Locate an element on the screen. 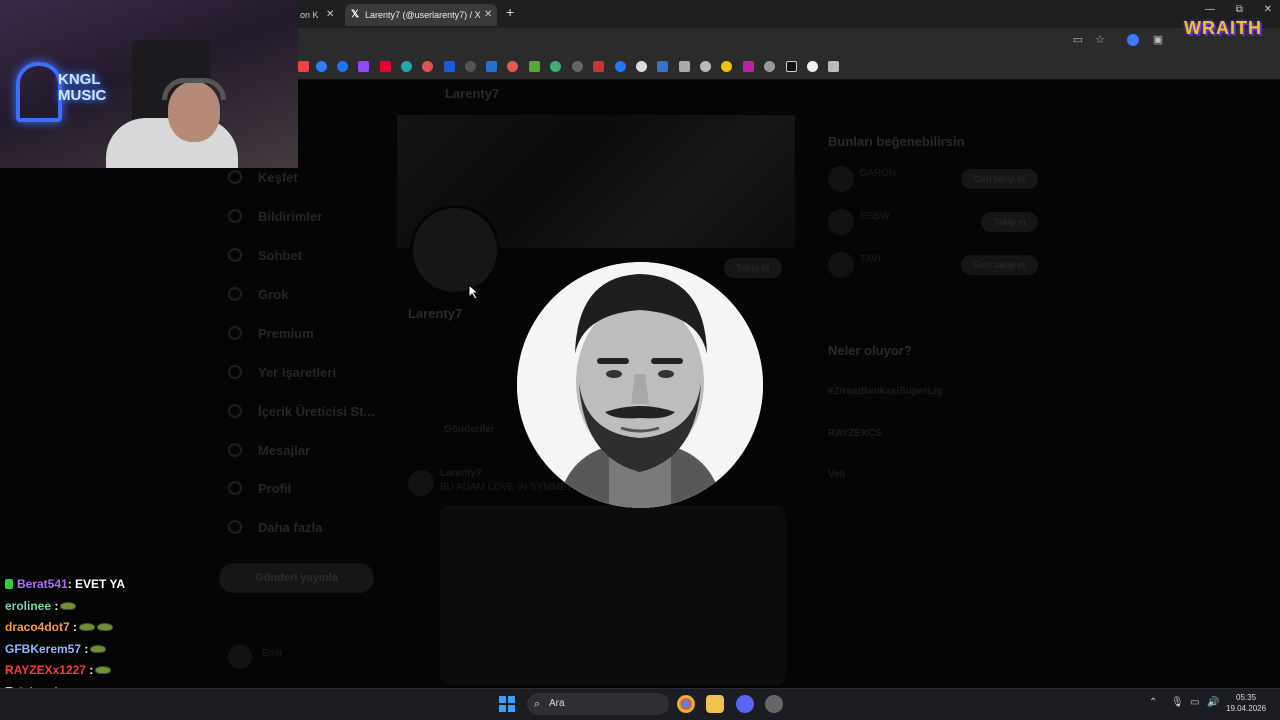 The image size is (1280, 720). nav-item-explore: Keşfet is located at coordinates (263, 177).